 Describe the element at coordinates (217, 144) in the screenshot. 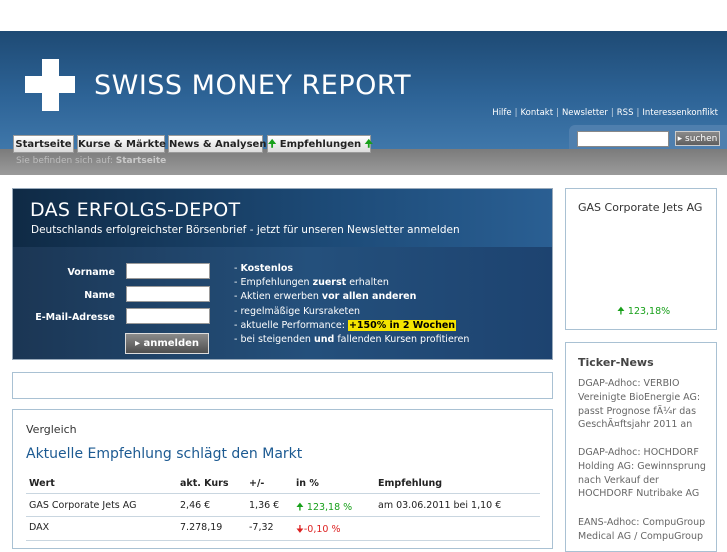

I see `tab-news-analysen: News & Analysen` at that location.